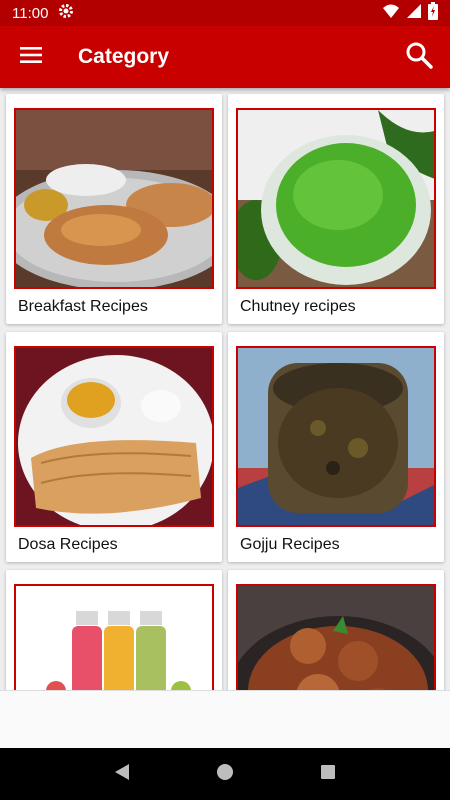 Image resolution: width=450 pixels, height=800 pixels. I want to click on hamburger-menu-icon, so click(31, 57).